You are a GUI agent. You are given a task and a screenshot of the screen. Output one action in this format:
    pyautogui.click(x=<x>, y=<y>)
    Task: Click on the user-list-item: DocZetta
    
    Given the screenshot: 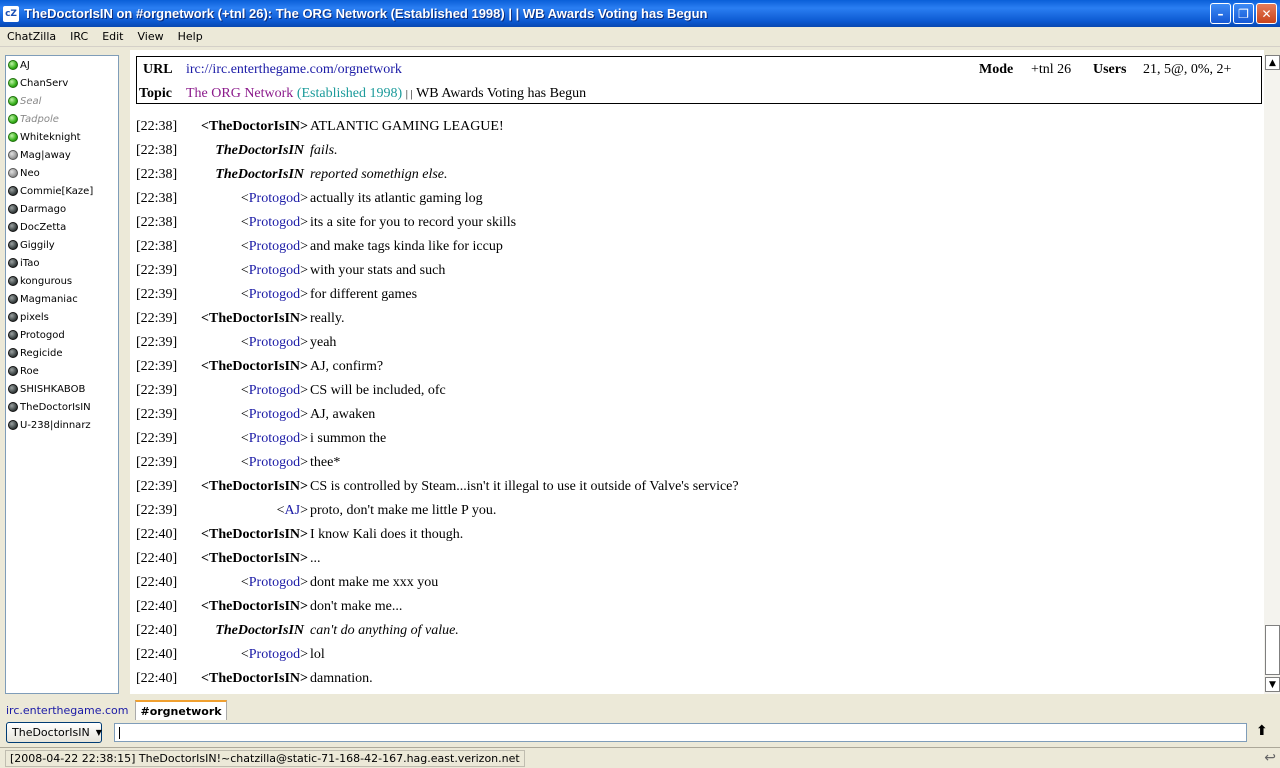 What is the action you would take?
    pyautogui.click(x=62, y=227)
    